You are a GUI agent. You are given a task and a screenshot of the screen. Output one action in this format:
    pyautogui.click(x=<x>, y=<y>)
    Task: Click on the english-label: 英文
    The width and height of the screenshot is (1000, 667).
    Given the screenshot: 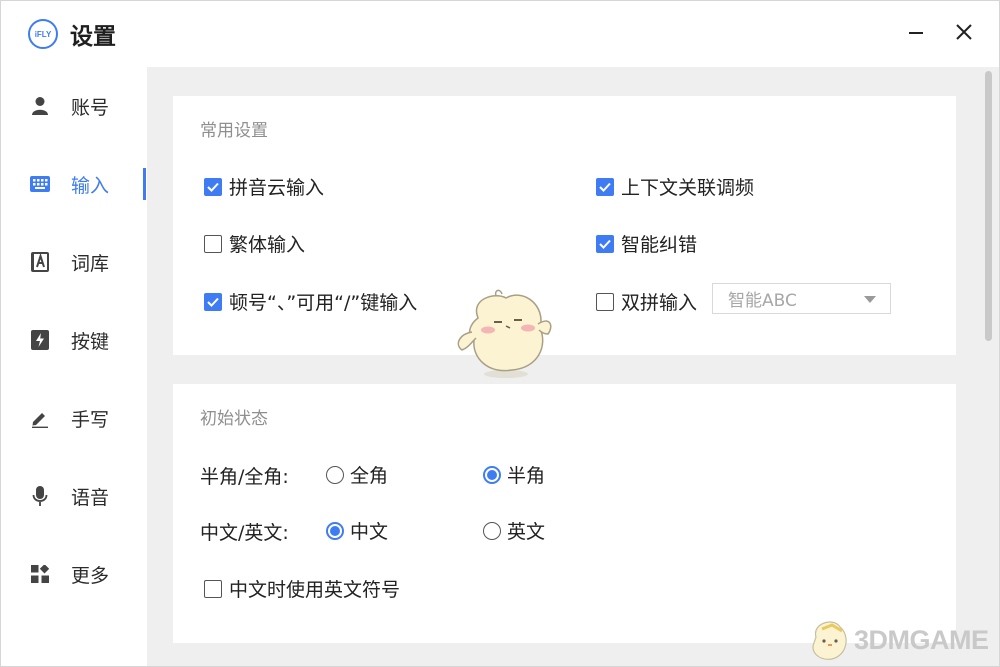 What is the action you would take?
    pyautogui.click(x=526, y=532)
    